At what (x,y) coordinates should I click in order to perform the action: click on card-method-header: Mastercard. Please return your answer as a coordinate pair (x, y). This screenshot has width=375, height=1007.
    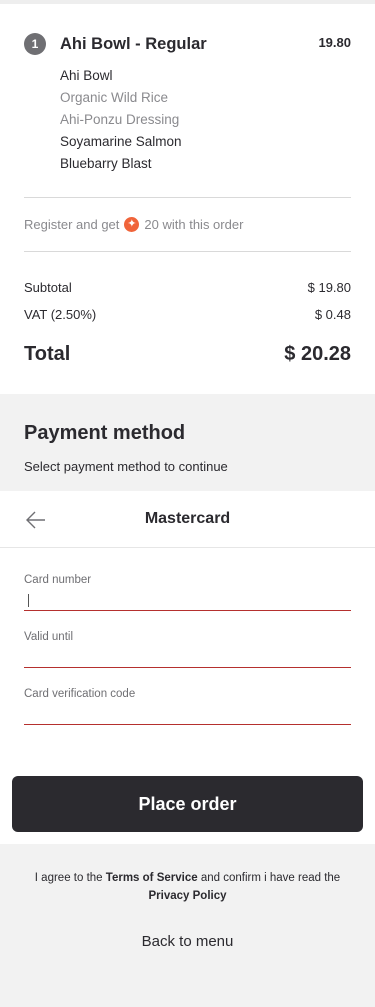
    Looking at the image, I should click on (187, 519).